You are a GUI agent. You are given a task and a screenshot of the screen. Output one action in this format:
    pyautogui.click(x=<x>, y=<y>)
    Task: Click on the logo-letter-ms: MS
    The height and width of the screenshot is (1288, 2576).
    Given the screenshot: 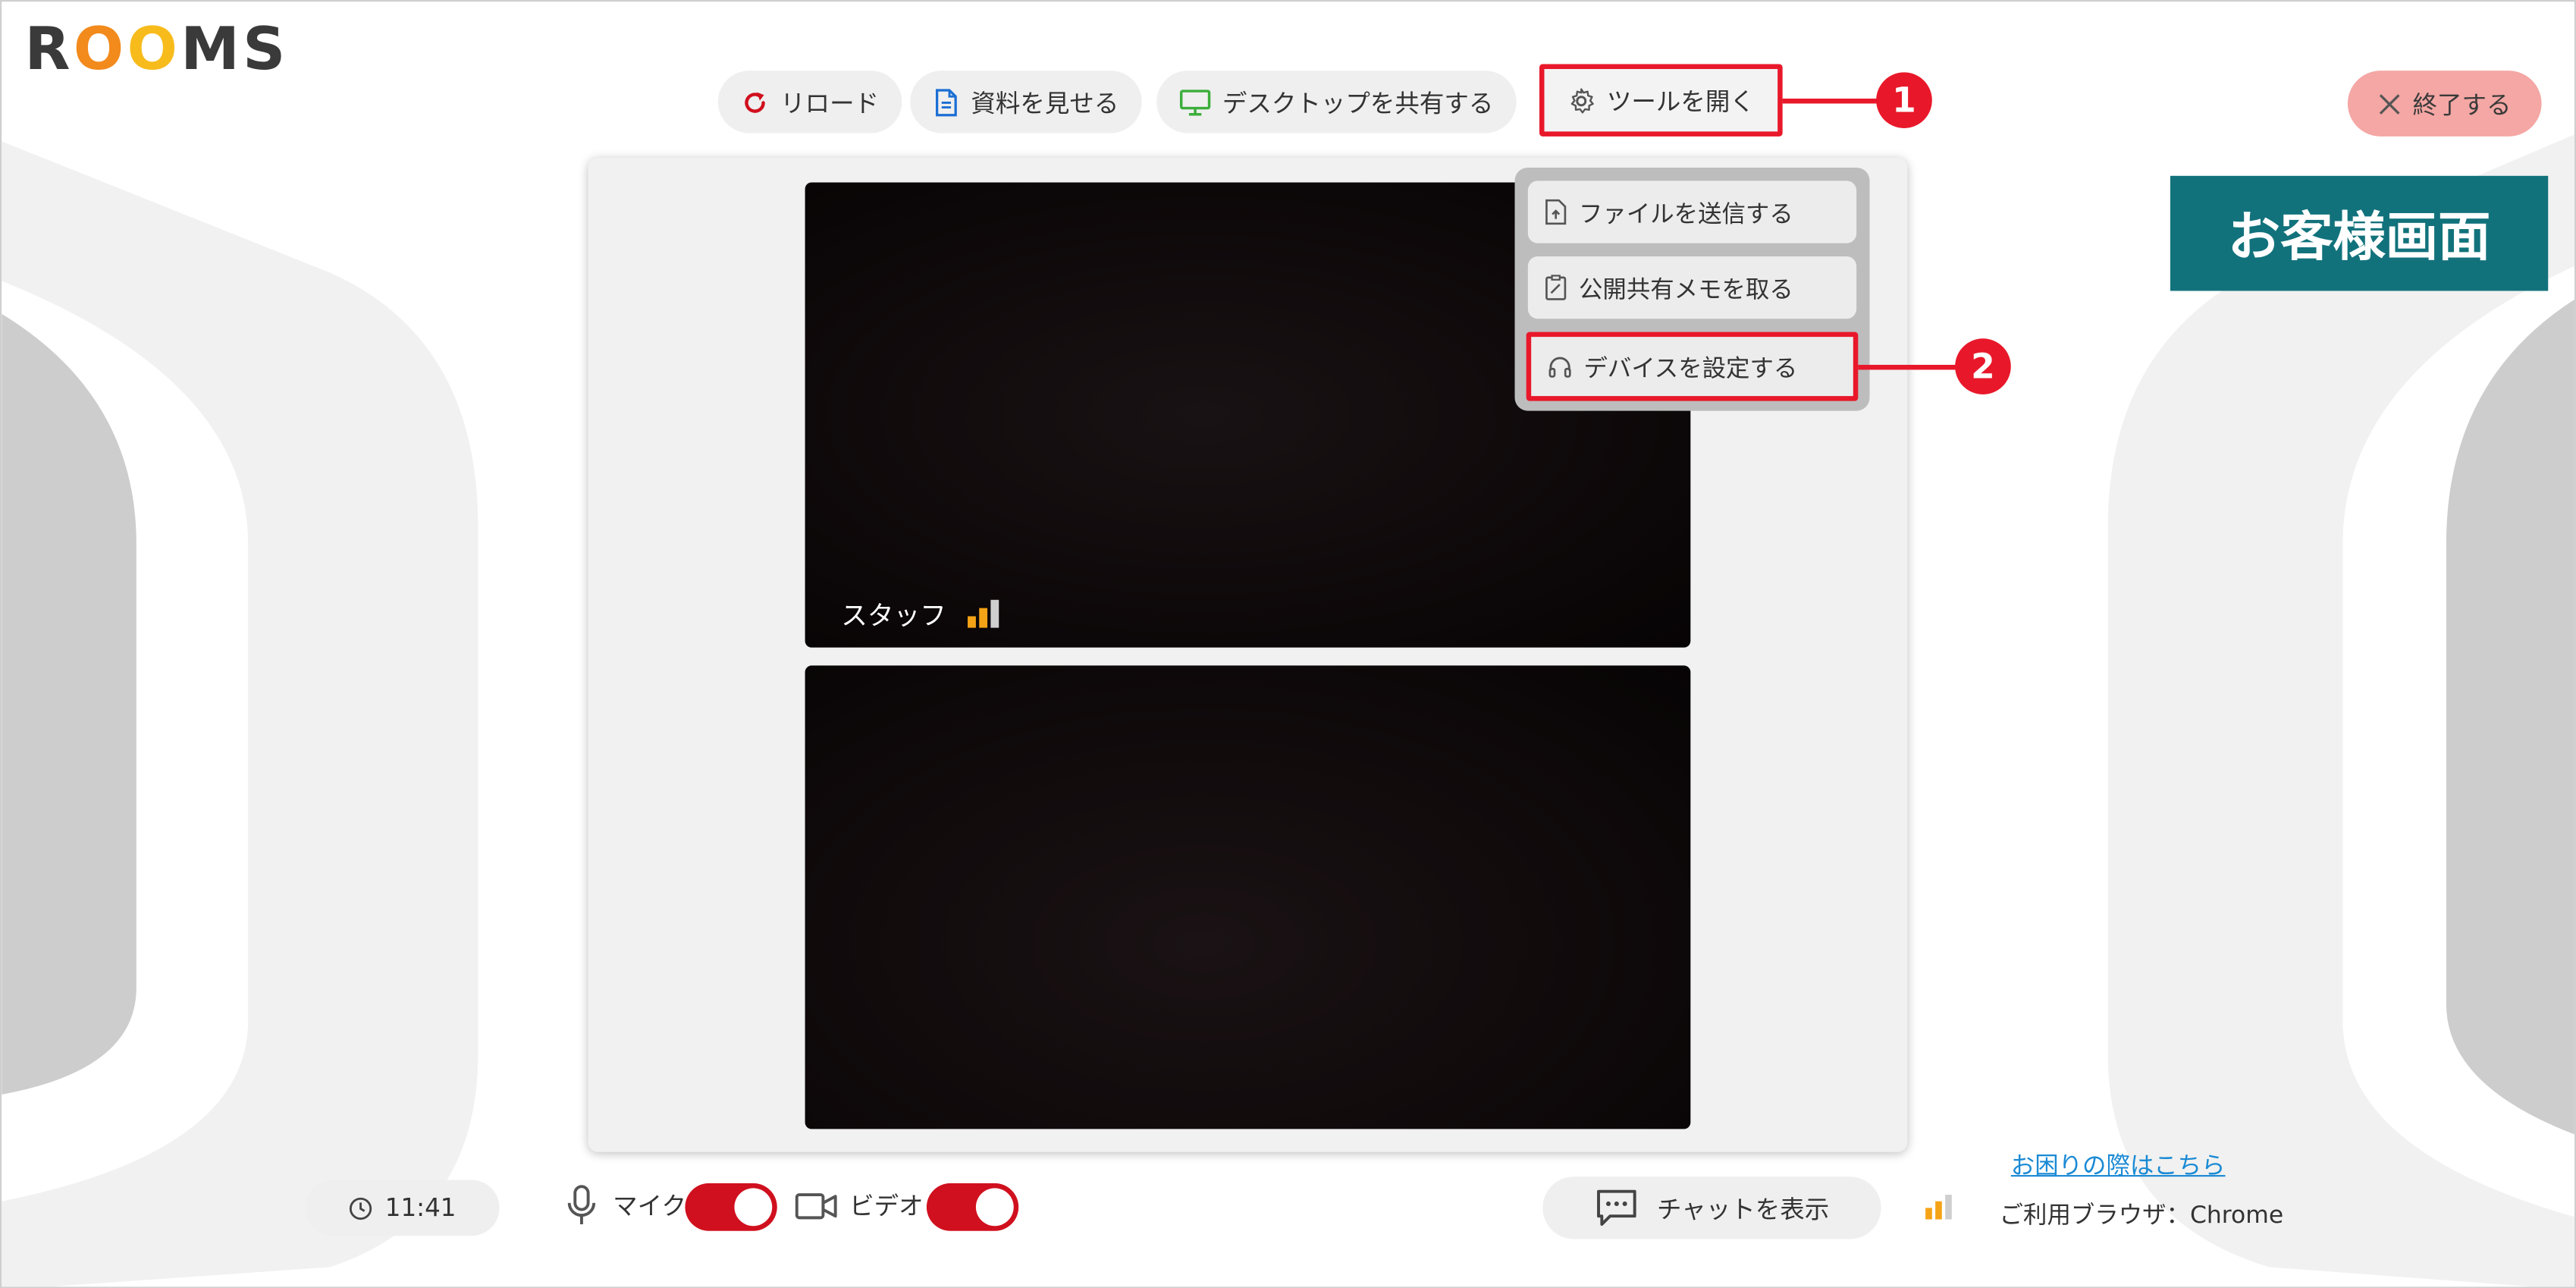 What is the action you would take?
    pyautogui.click(x=234, y=50)
    